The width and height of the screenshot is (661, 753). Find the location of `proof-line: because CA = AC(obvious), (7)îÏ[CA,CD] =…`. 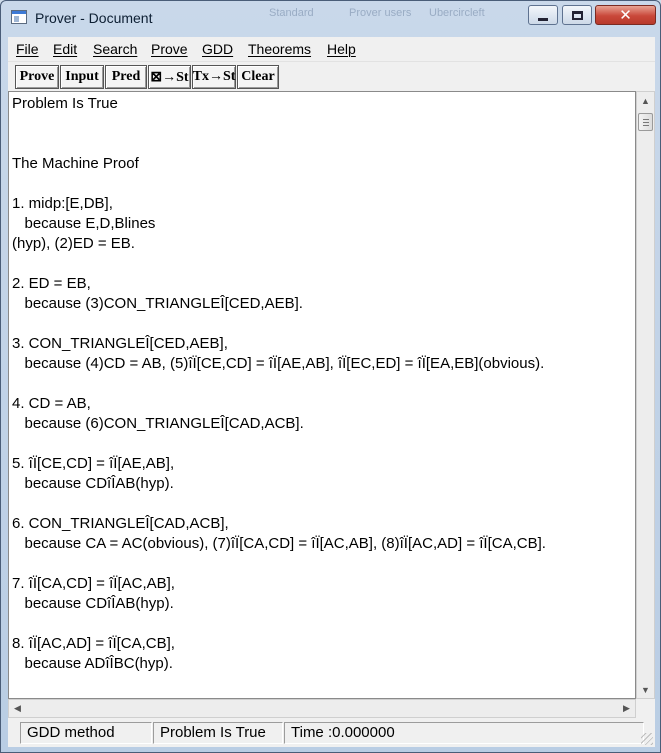

proof-line: because CA = AC(obvious), (7)îÏ[CA,CD] =… is located at coordinates (279, 543).